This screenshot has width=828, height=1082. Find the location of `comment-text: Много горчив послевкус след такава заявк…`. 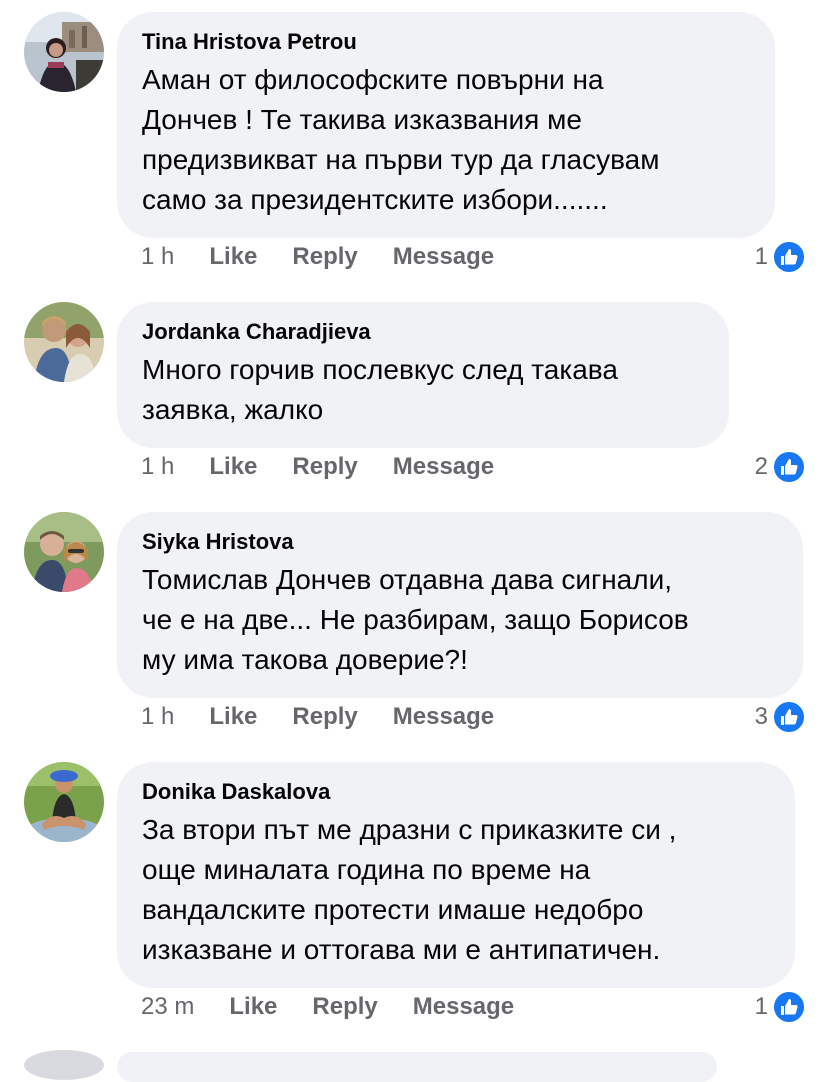

comment-text: Много горчив послевкус след такава заявк… is located at coordinates (380, 389).